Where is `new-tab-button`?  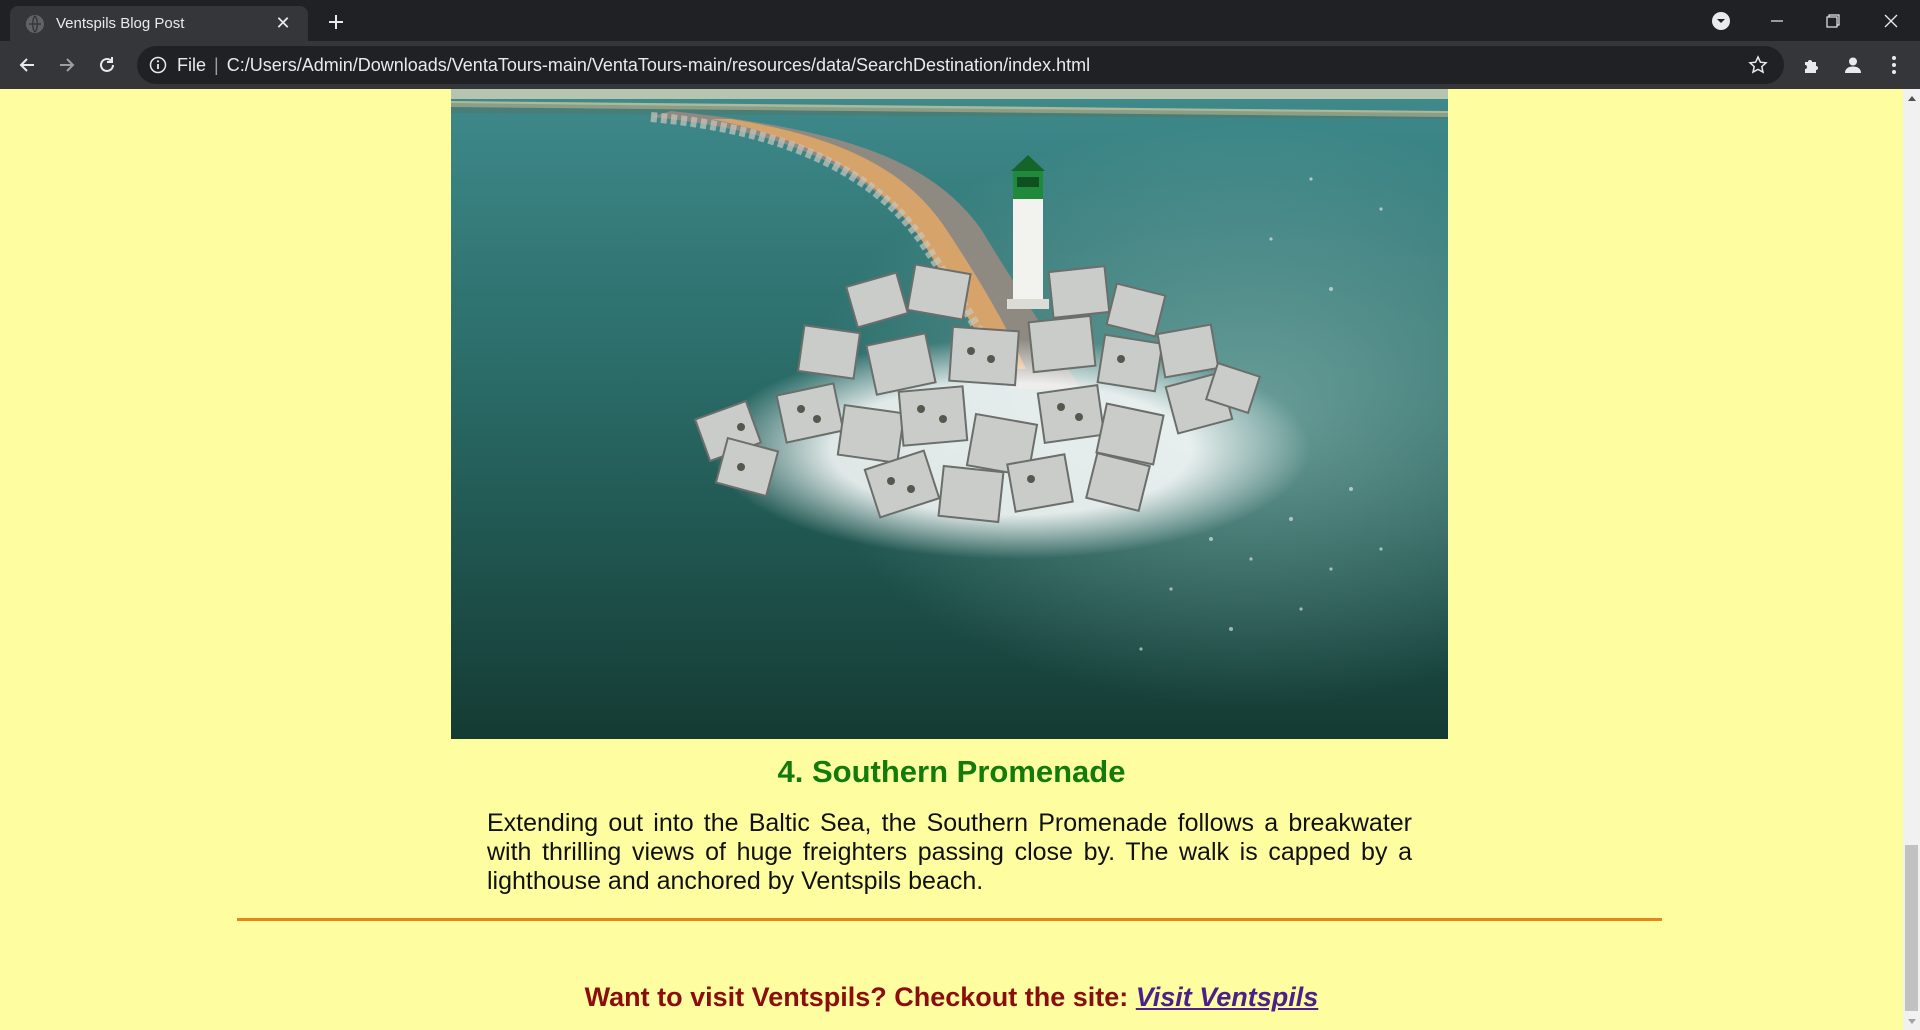
new-tab-button is located at coordinates (336, 22).